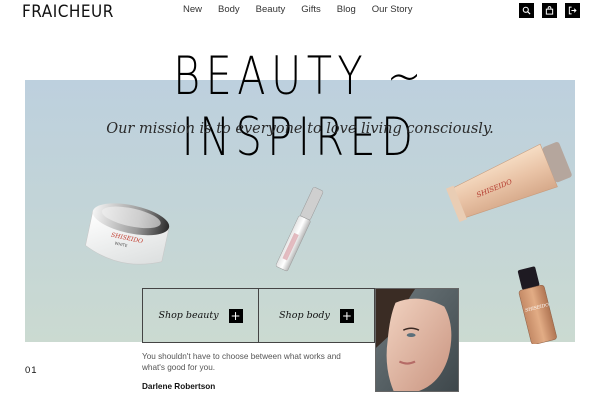 Image resolution: width=600 pixels, height=400 pixels. I want to click on bag-icon, so click(549, 10).